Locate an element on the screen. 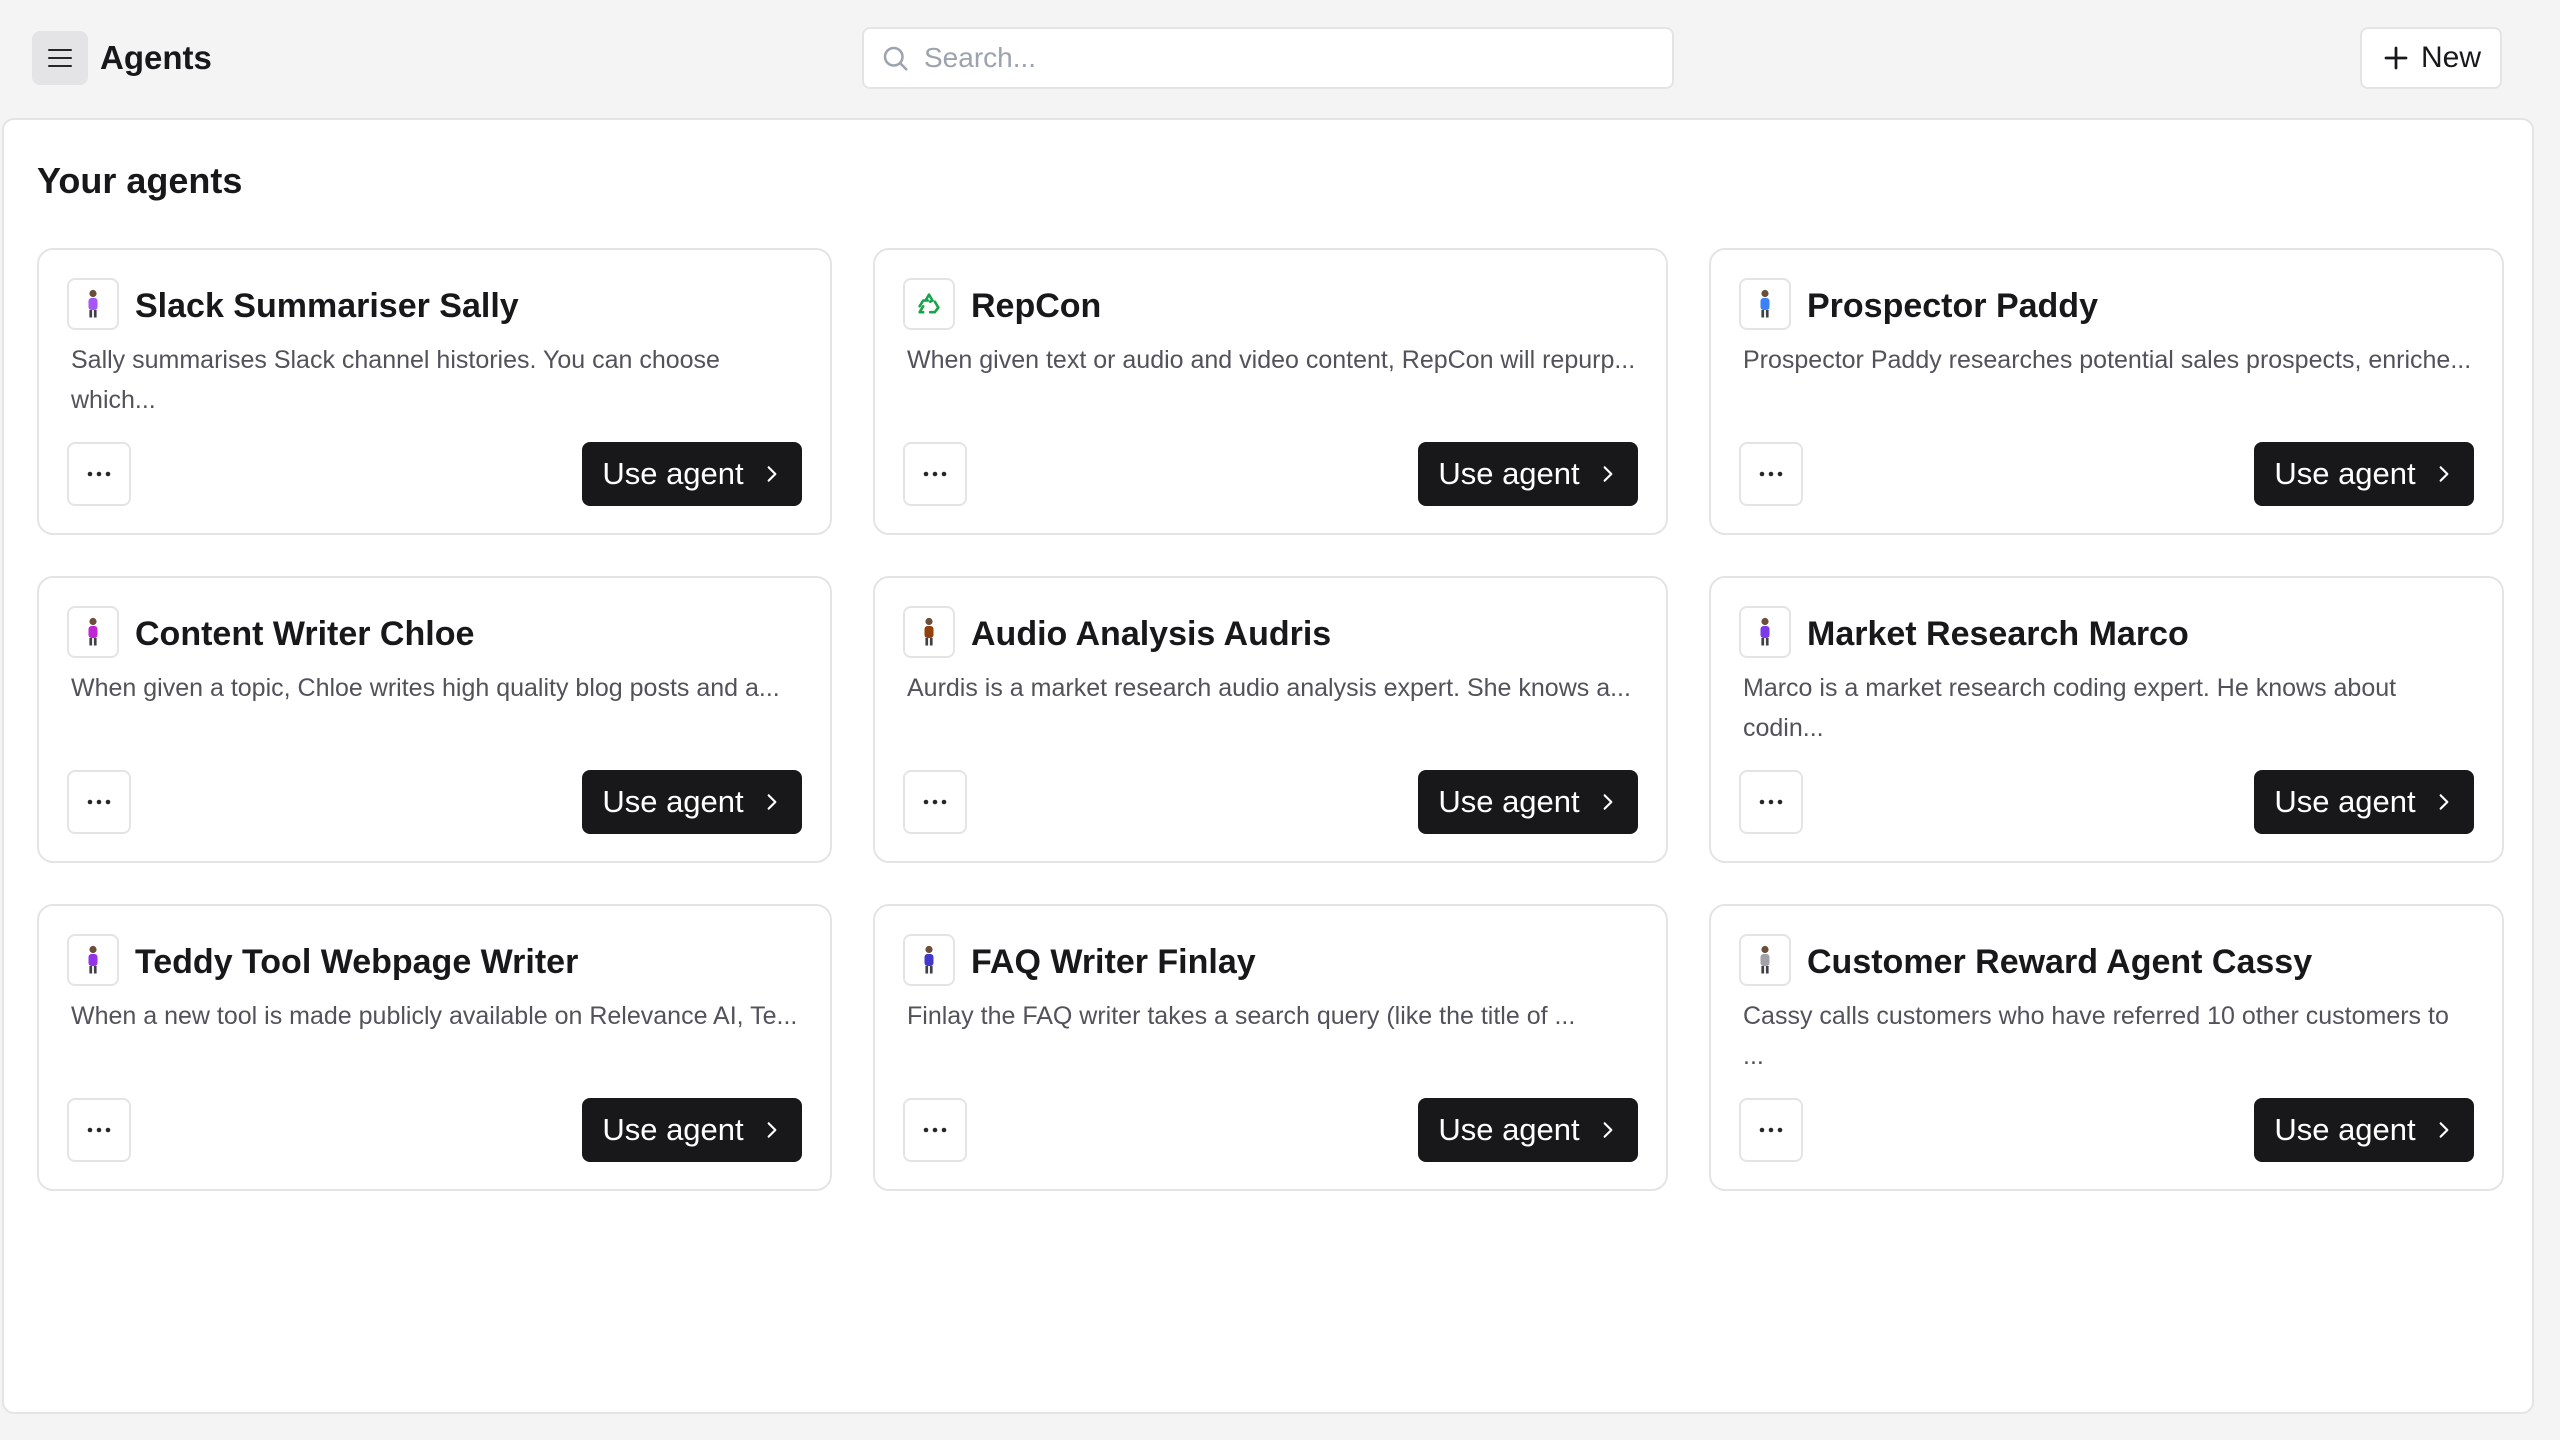  top-bar: Agents New is located at coordinates (1280, 58).